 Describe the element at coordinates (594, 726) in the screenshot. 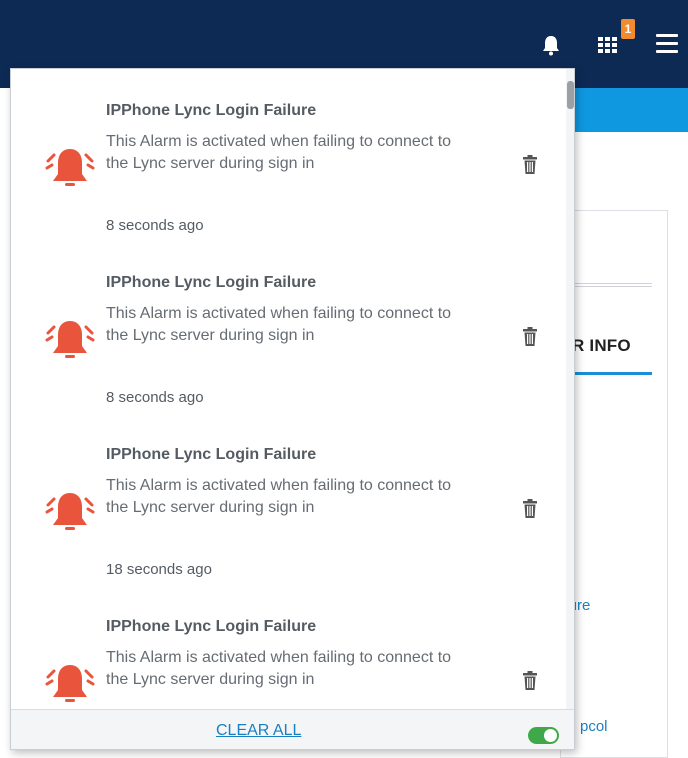

I see `background-link: pcol` at that location.